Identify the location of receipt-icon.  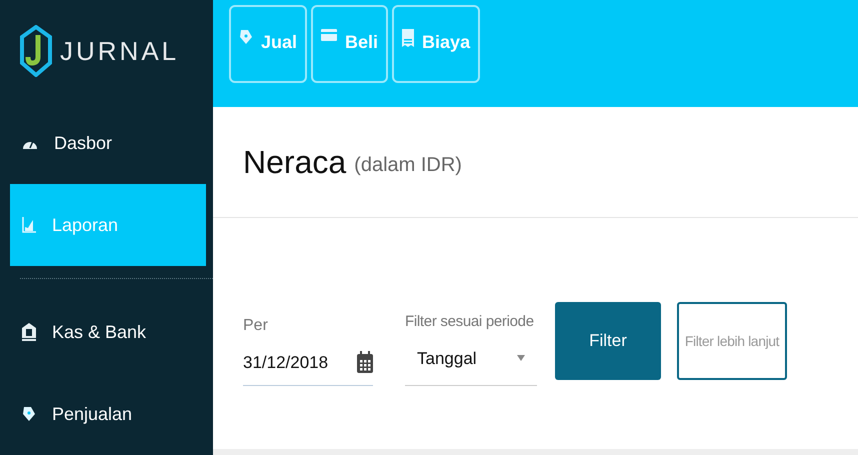
(408, 38).